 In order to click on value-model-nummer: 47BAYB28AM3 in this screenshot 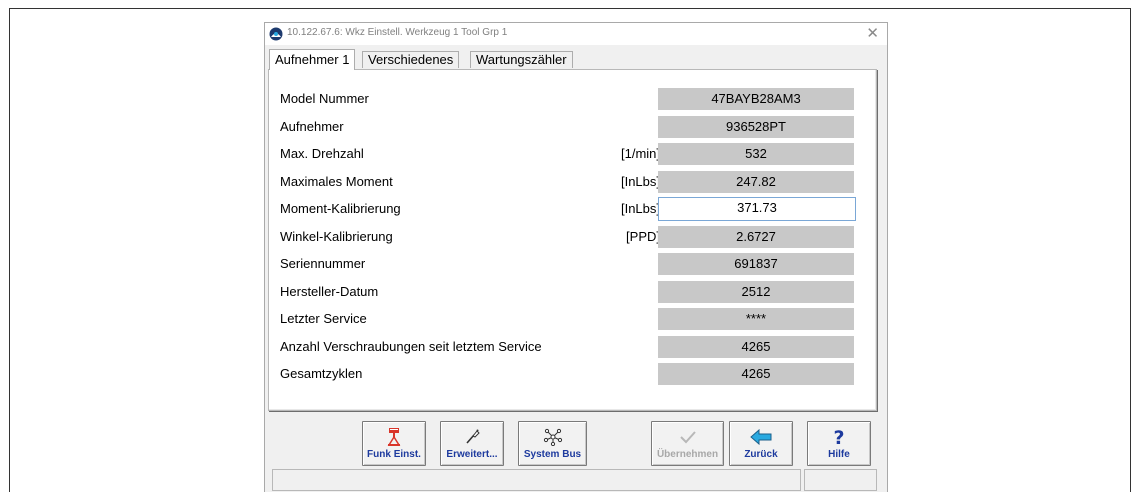, I will do `click(756, 99)`.